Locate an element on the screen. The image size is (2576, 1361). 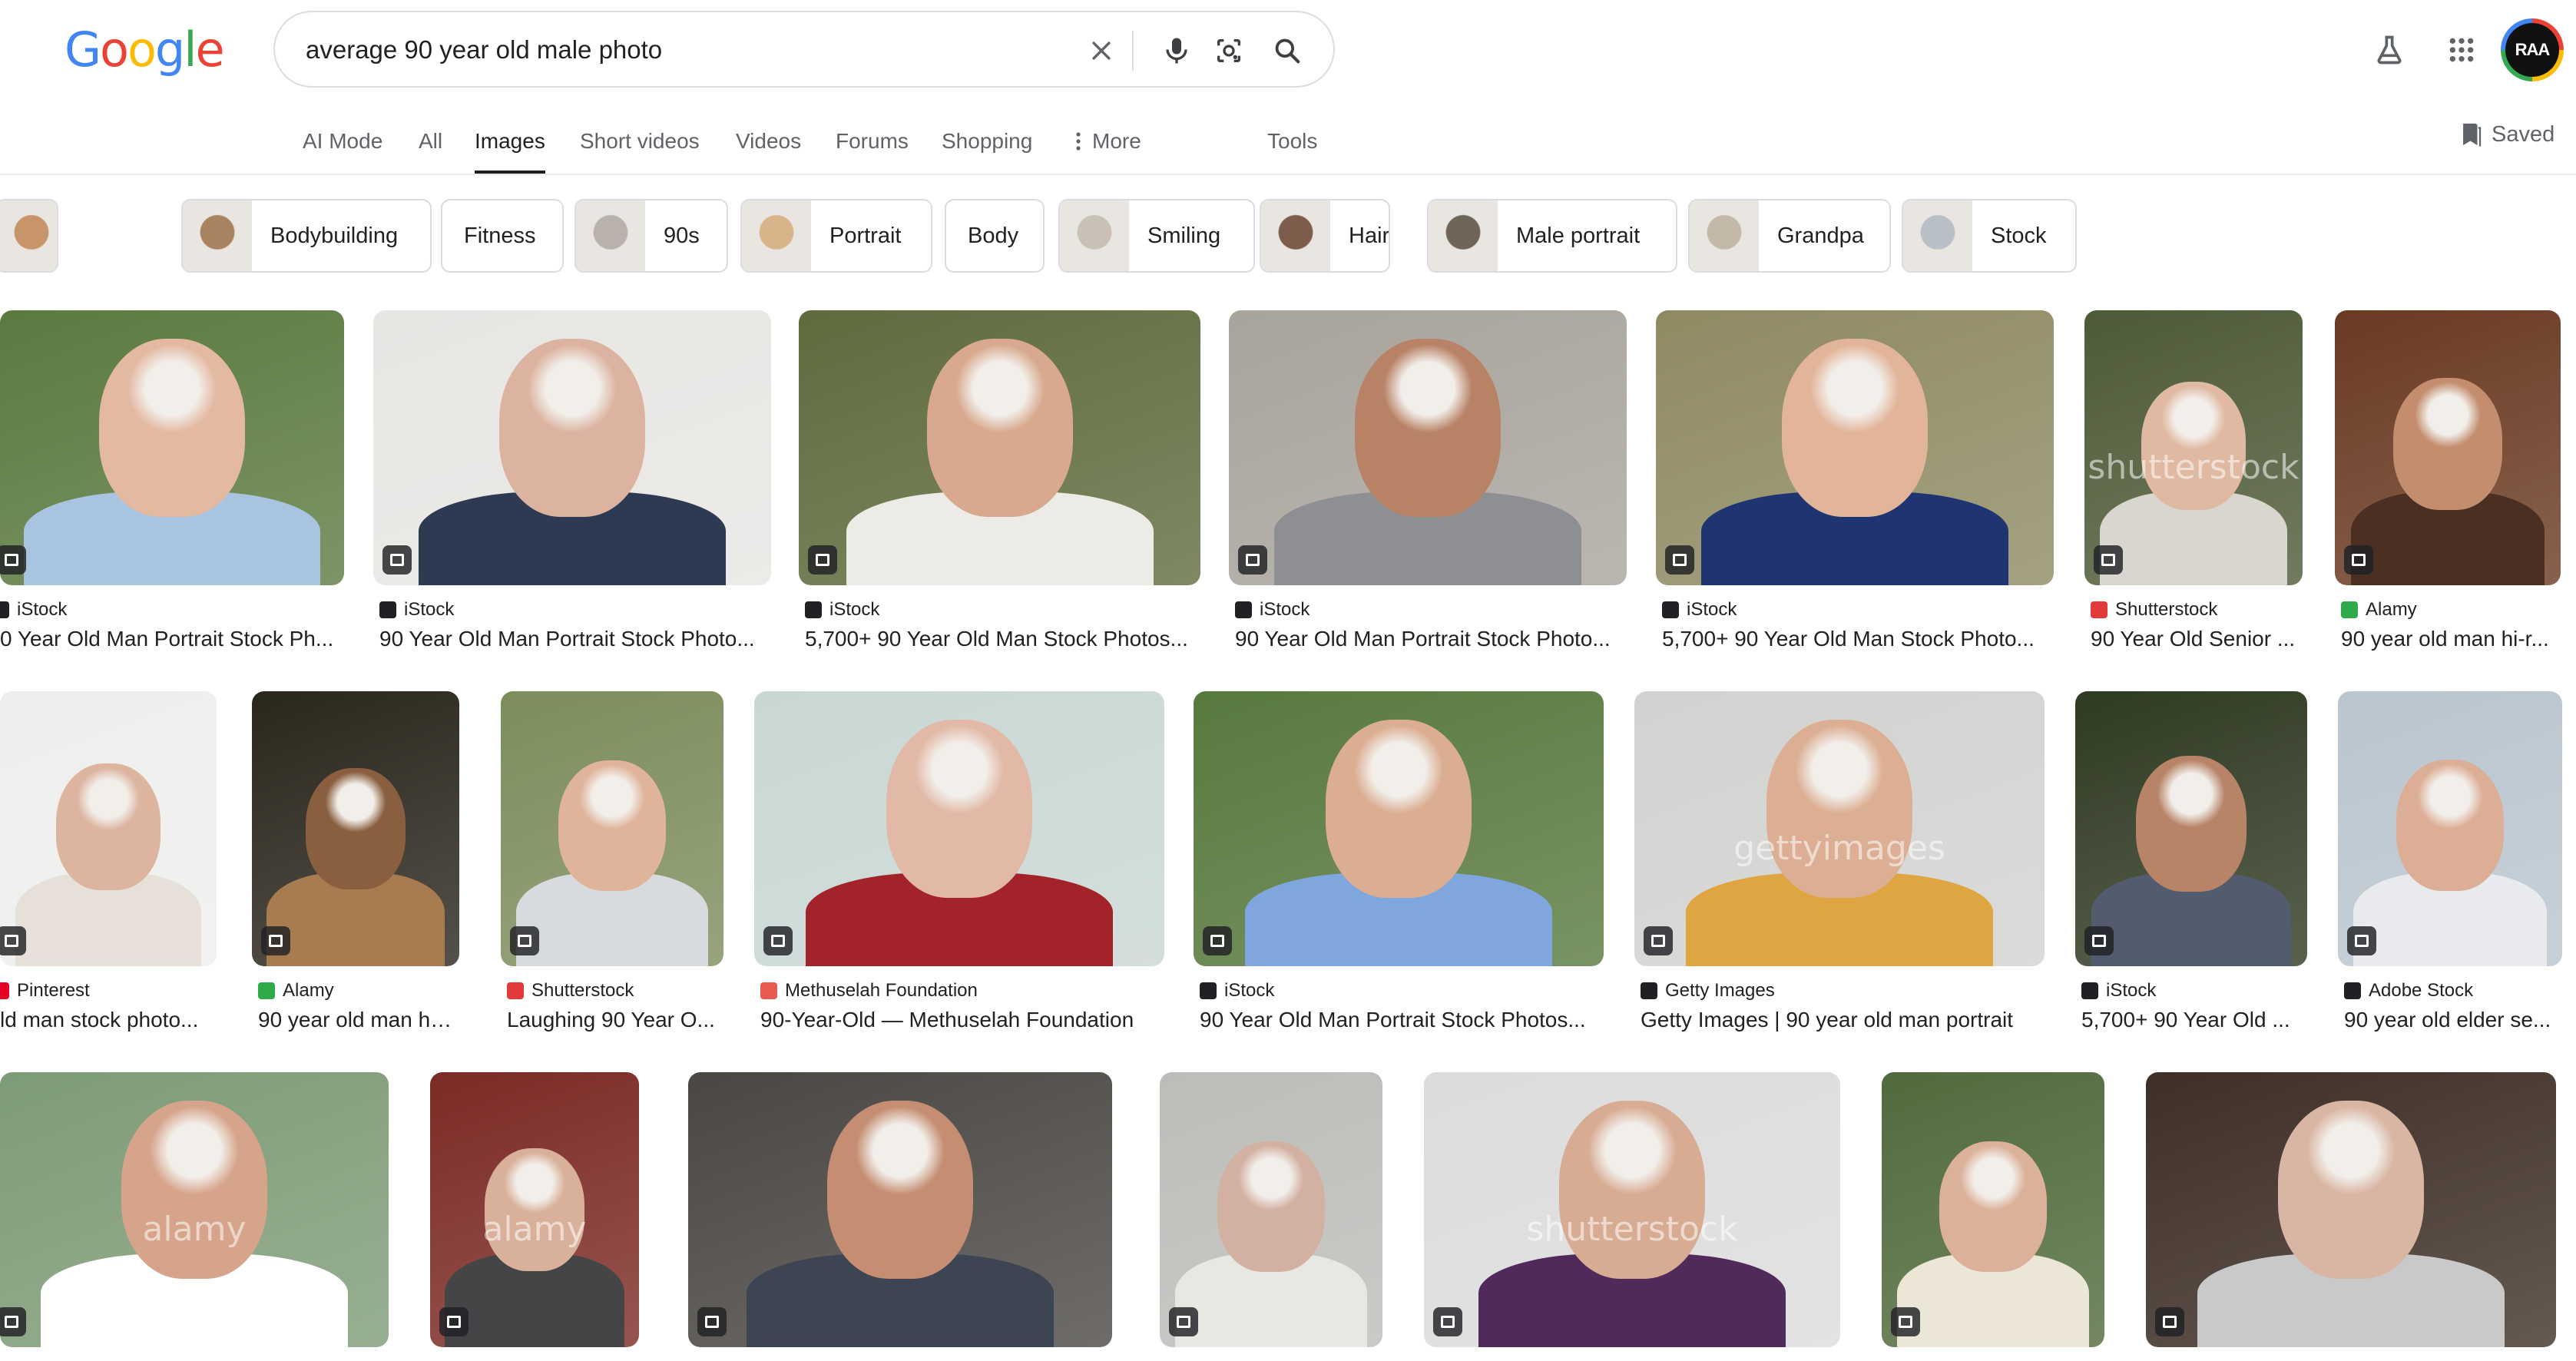
source-name: iStock is located at coordinates (429, 609).